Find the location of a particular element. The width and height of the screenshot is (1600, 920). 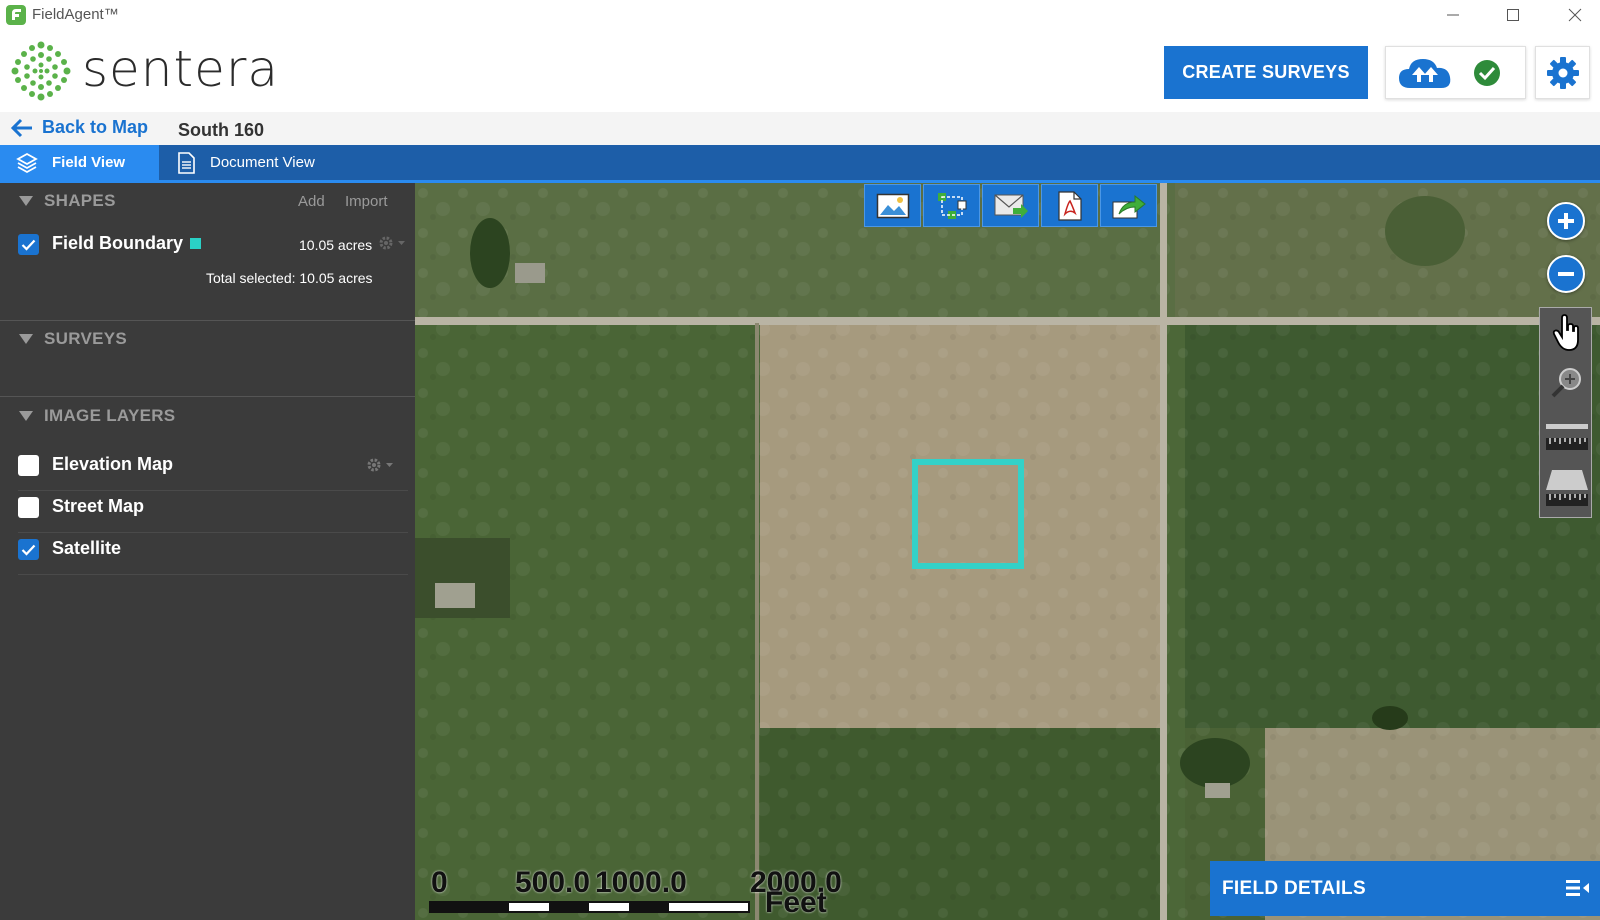

field-boundary-label: Field Boundary is located at coordinates (127, 243).